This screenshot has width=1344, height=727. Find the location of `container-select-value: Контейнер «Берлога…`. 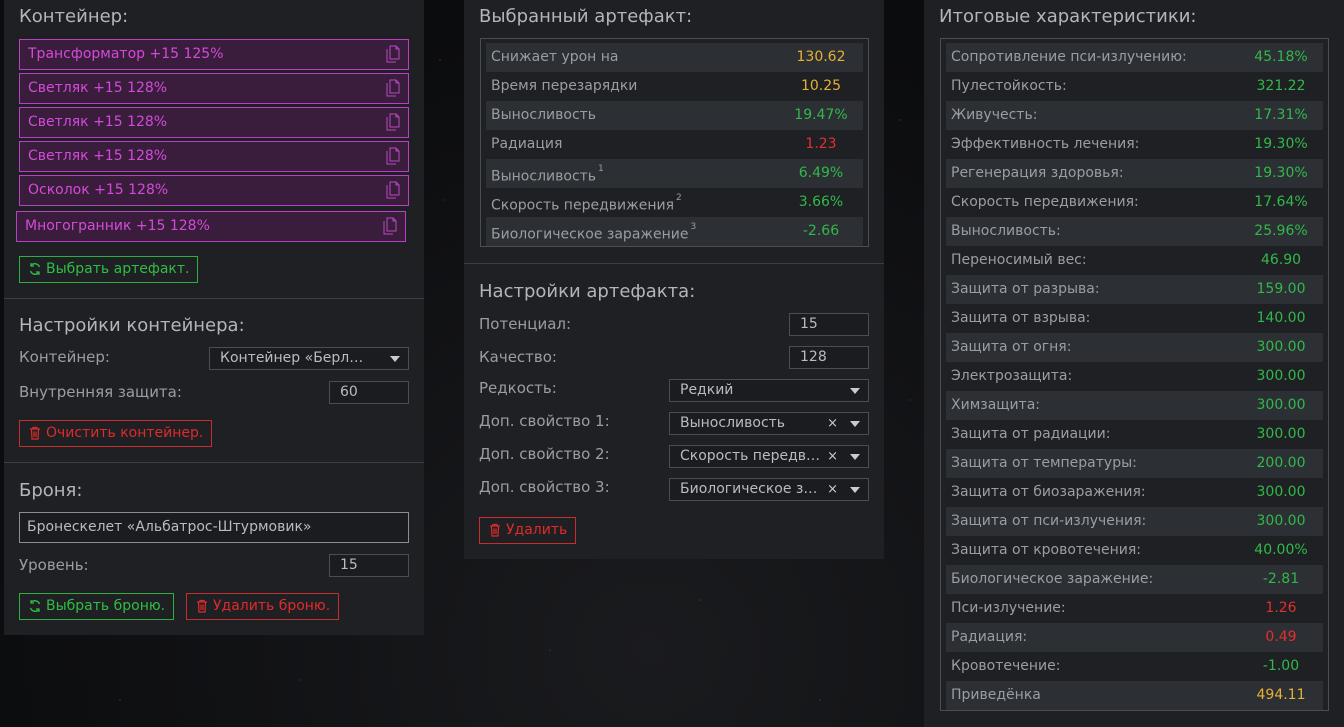

container-select-value: Контейнер «Берлога… is located at coordinates (292, 358).